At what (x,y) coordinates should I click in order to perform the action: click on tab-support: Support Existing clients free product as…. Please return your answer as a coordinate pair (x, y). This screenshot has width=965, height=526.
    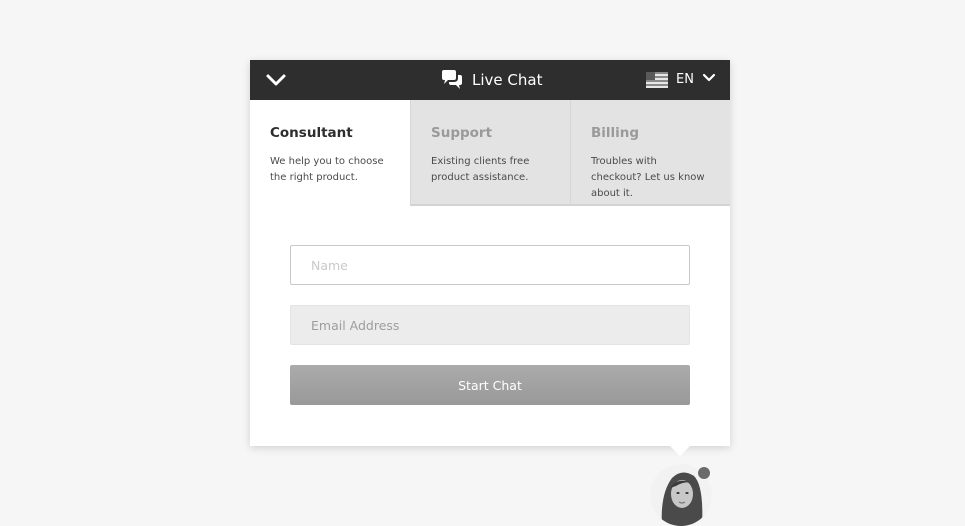
    Looking at the image, I should click on (490, 153).